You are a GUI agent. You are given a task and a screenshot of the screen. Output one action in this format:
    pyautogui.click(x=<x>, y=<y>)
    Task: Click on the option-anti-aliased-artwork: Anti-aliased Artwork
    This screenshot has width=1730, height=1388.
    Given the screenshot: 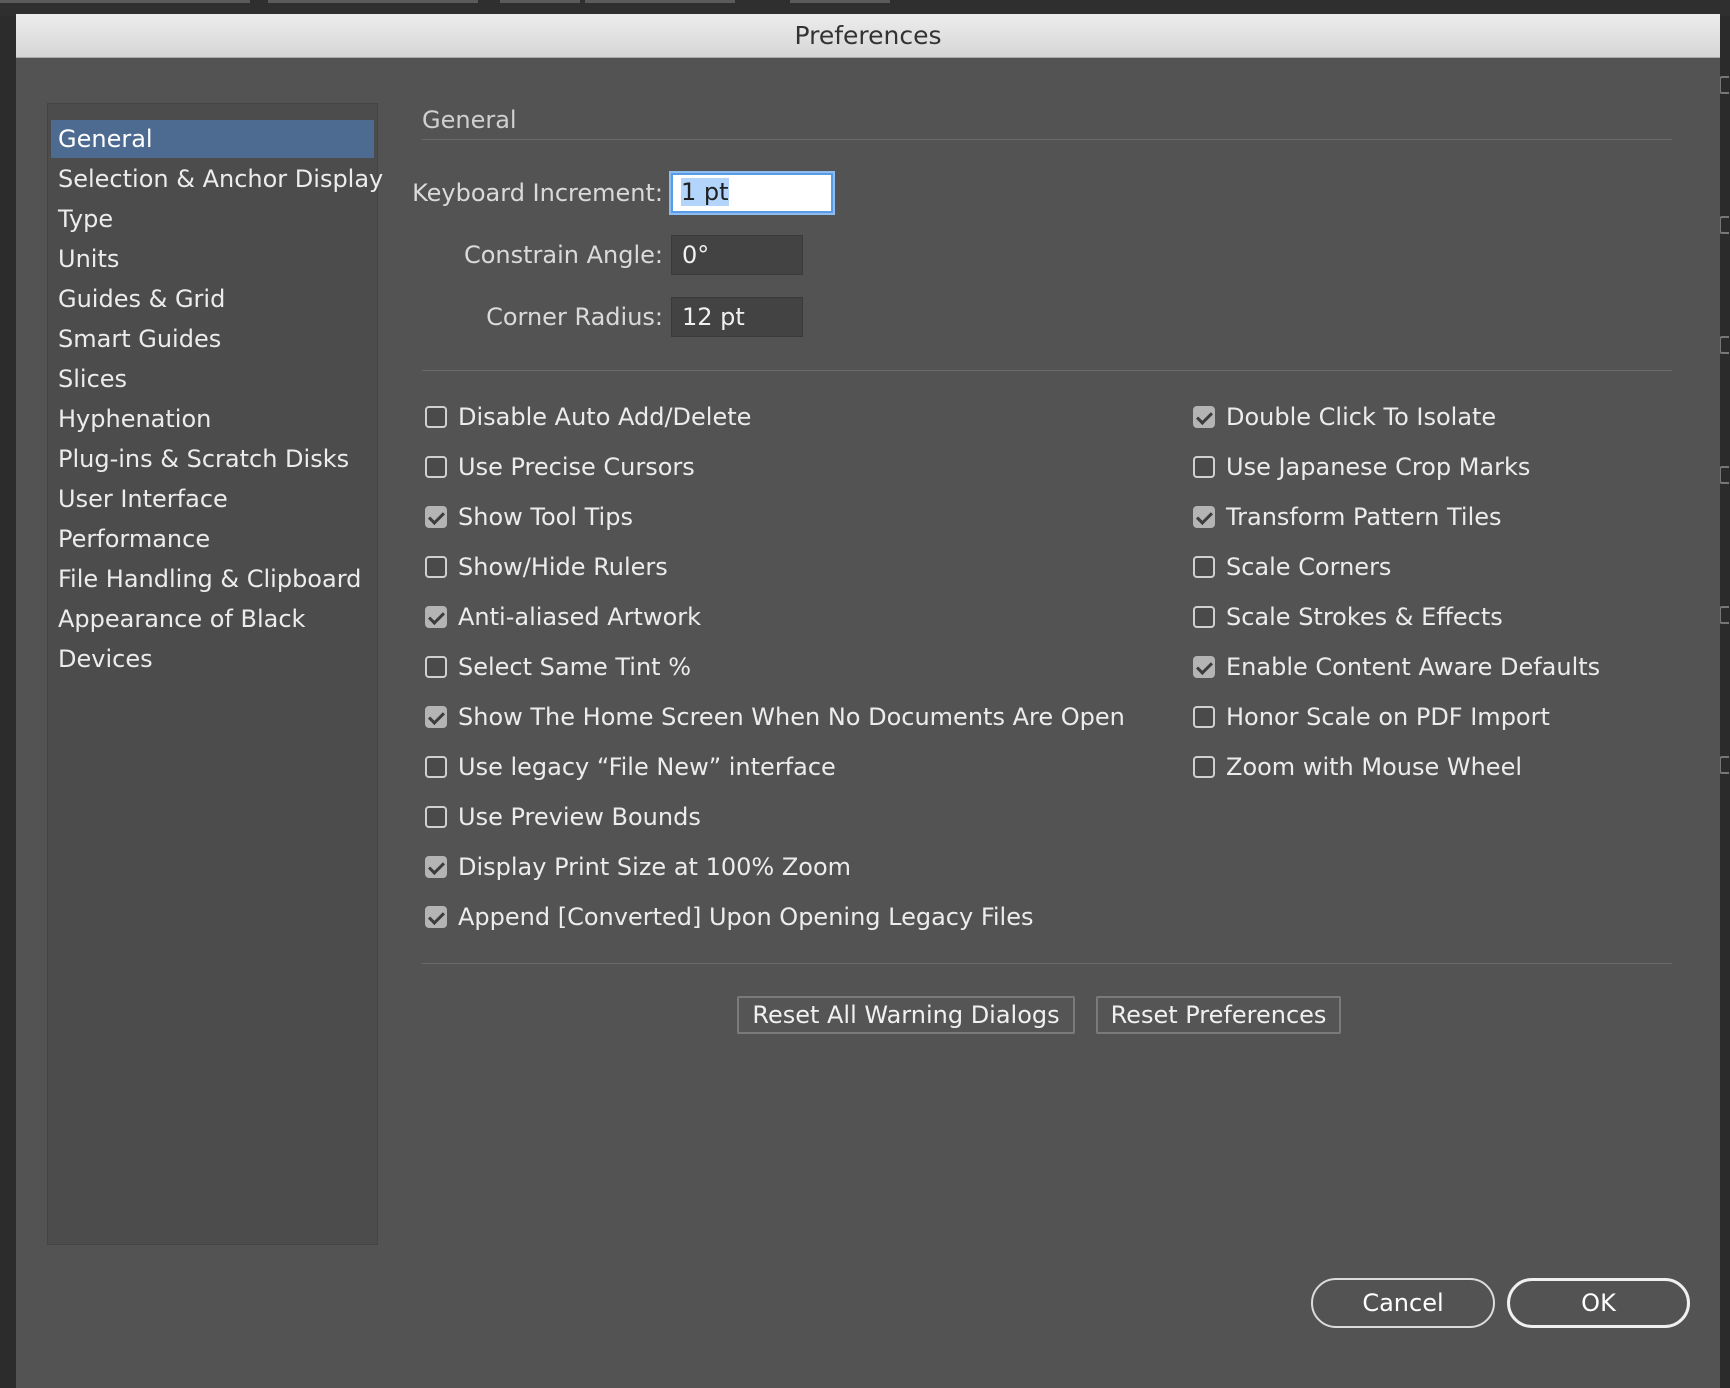 What is the action you would take?
    pyautogui.click(x=563, y=617)
    